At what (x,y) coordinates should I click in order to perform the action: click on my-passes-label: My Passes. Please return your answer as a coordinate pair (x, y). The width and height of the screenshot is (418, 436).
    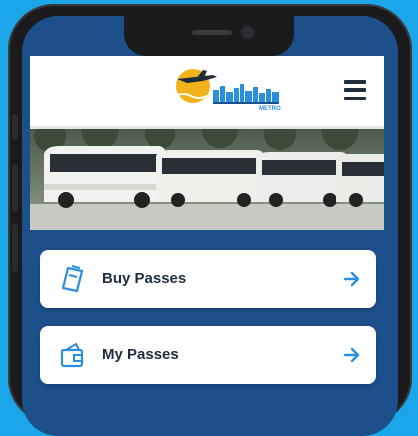
    Looking at the image, I should click on (140, 354).